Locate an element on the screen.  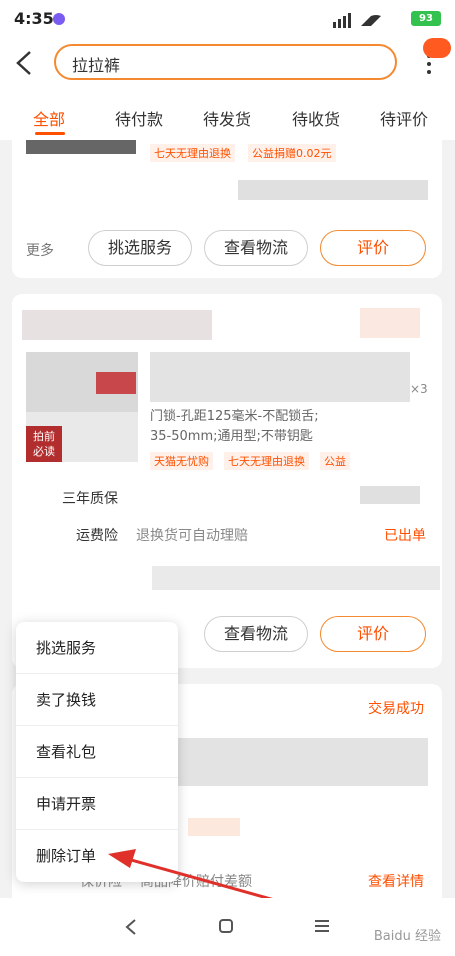
annotation-arrow is located at coordinates (202, 878).